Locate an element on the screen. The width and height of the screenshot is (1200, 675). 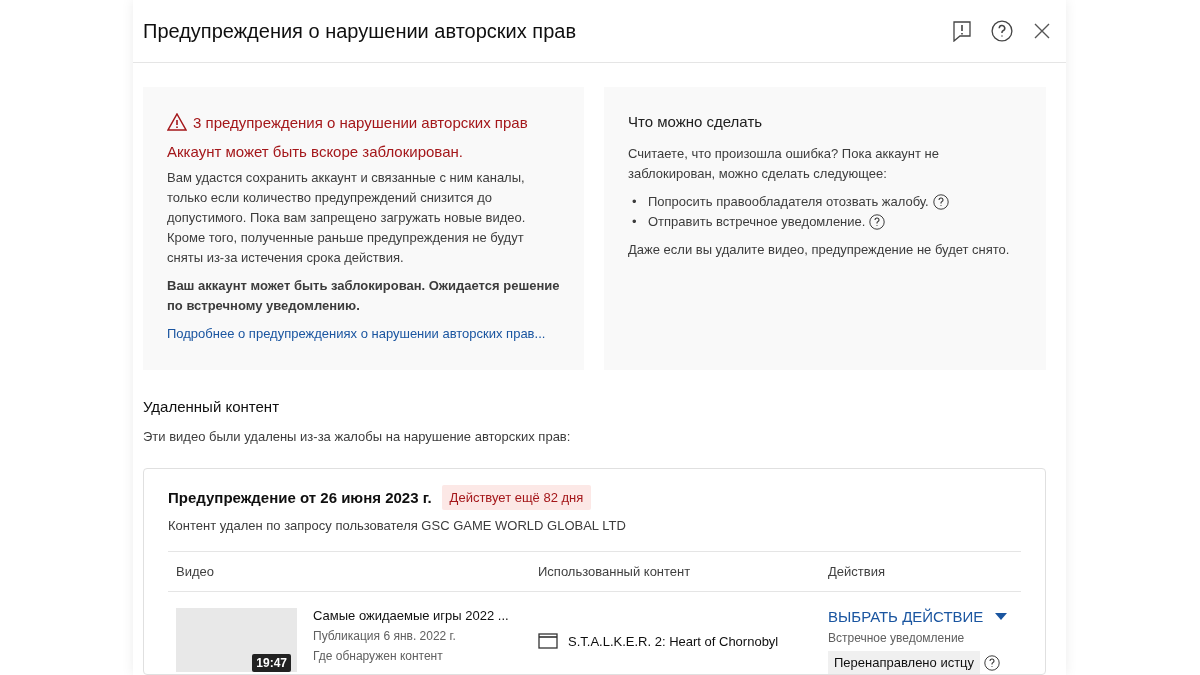
requester-text: Контент удален по запросу пользователя GSC GAME WORLD GLOBAL LTD is located at coordinates (397, 525).